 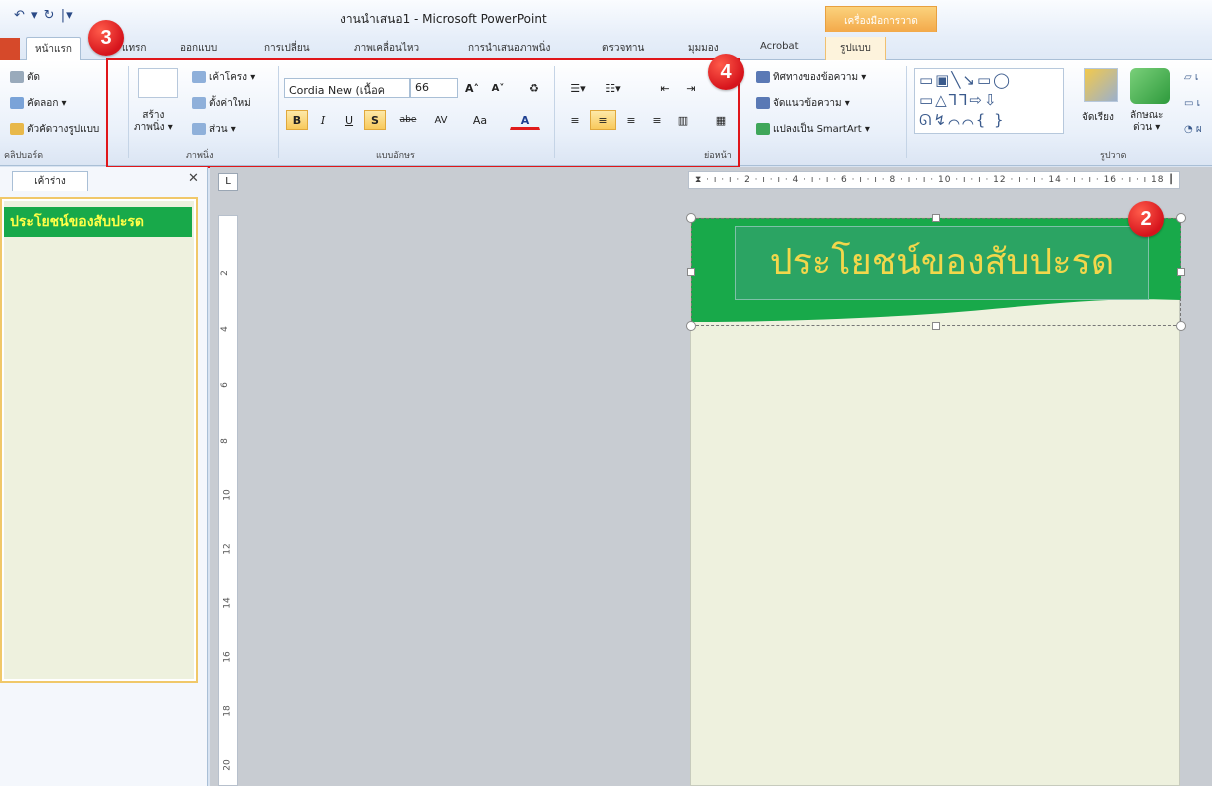 What do you see at coordinates (106, 38) in the screenshot?
I see `callout-badge-3: 3` at bounding box center [106, 38].